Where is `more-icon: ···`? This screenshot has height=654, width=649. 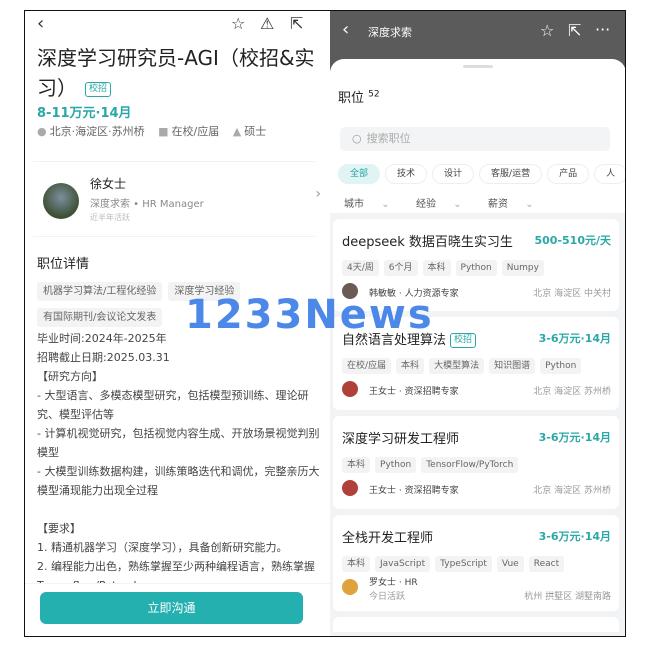
more-icon: ··· is located at coordinates (602, 29).